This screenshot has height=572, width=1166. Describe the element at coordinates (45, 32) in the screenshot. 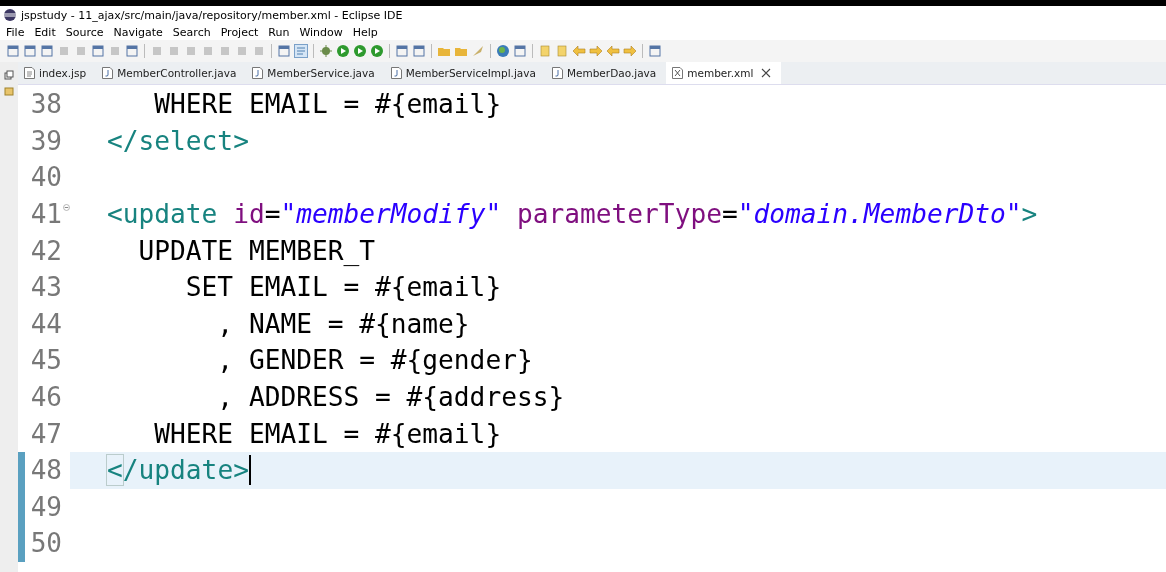

I see `menu-item: Edit` at that location.